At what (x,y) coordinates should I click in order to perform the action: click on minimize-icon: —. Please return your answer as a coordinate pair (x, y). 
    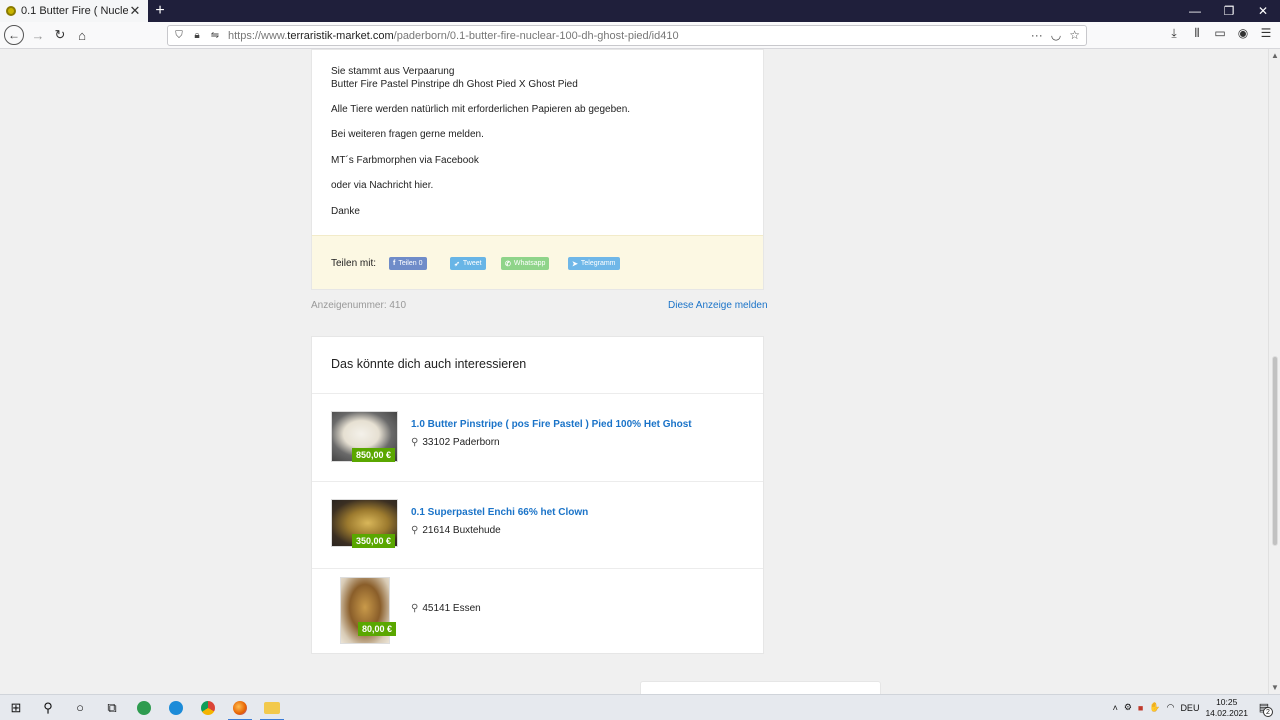
    Looking at the image, I should click on (1195, 11).